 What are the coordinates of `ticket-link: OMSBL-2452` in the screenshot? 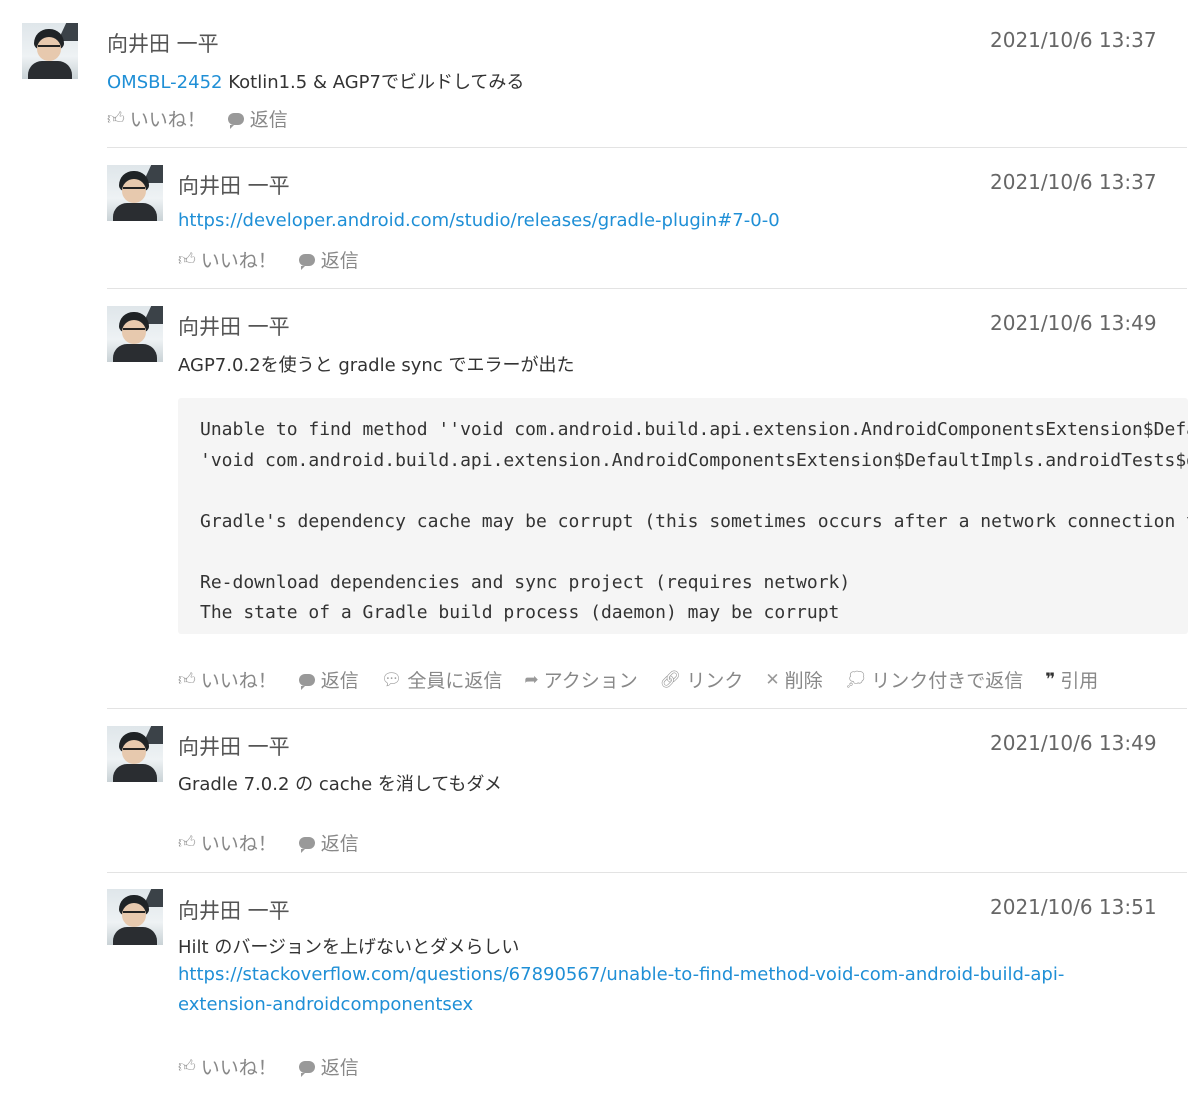 It's located at (165, 82).